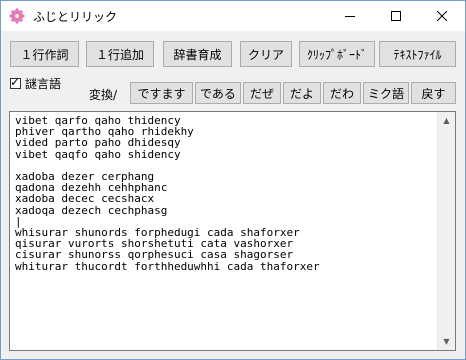  I want to click on title-bar: ふじとリリック, so click(233, 16).